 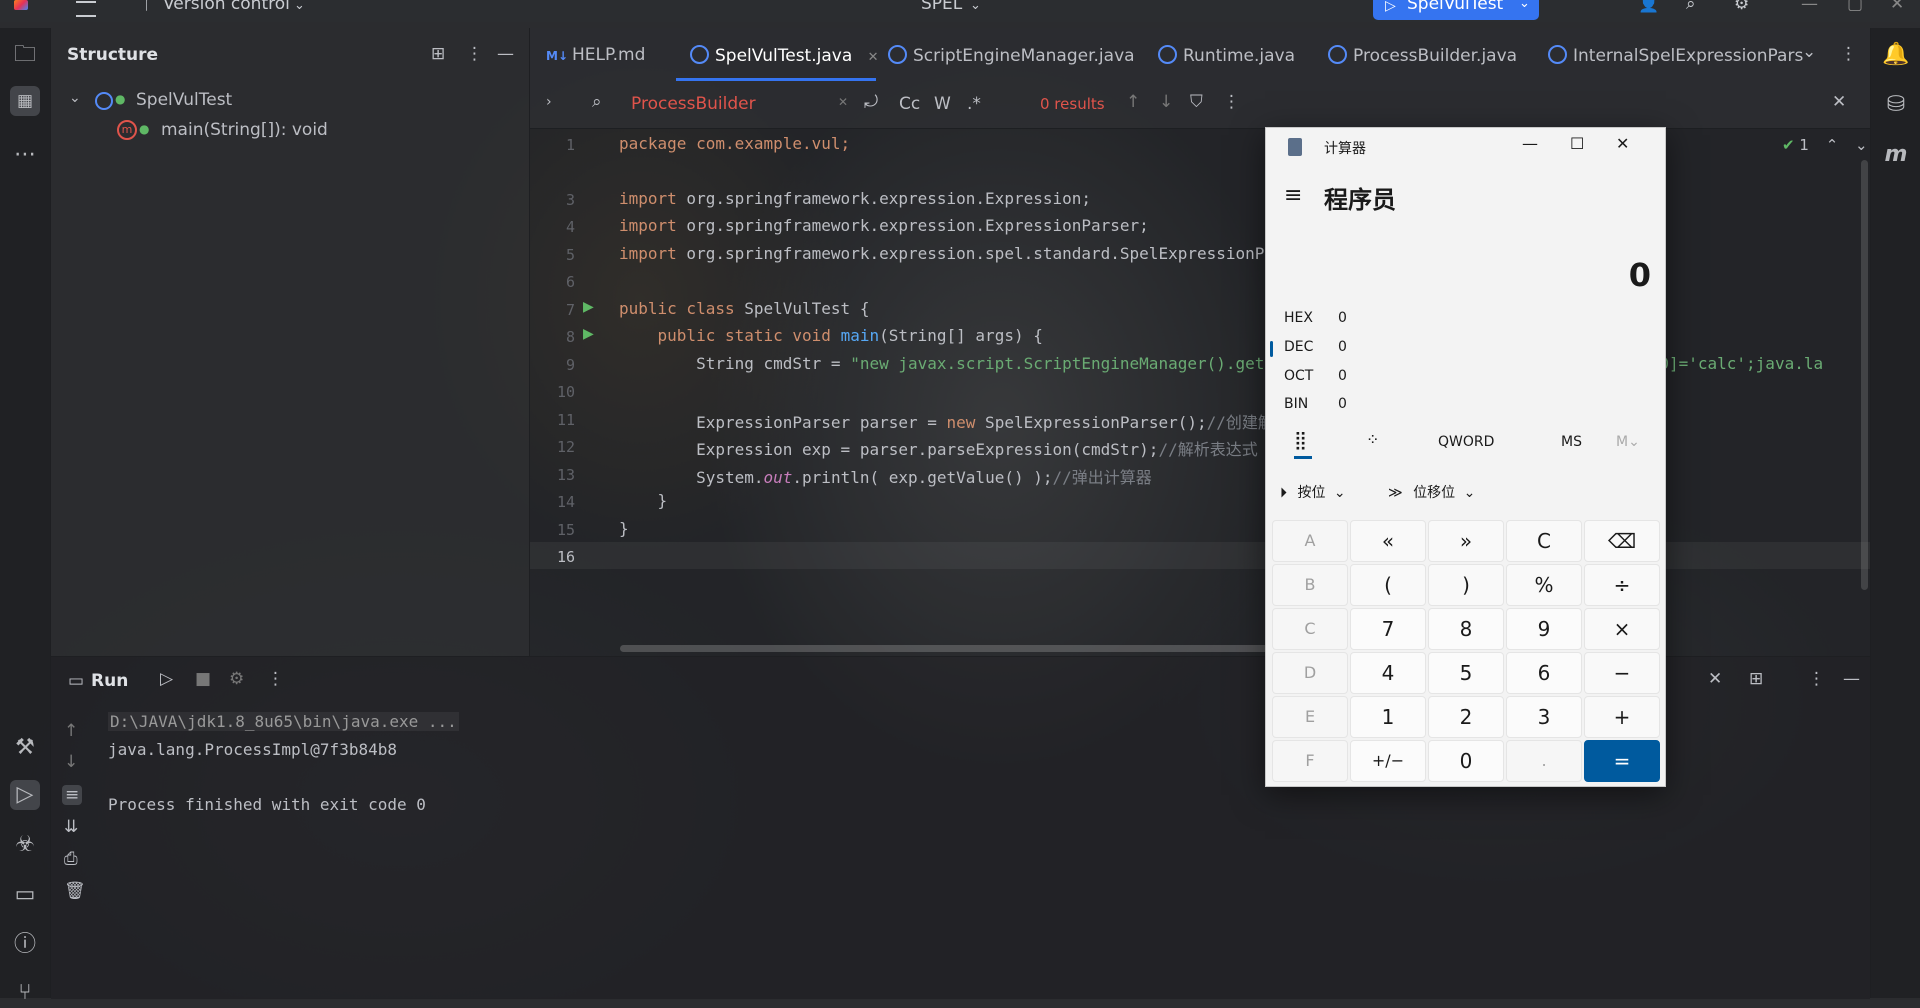 I want to click on key-add: +, so click(x=1622, y=717).